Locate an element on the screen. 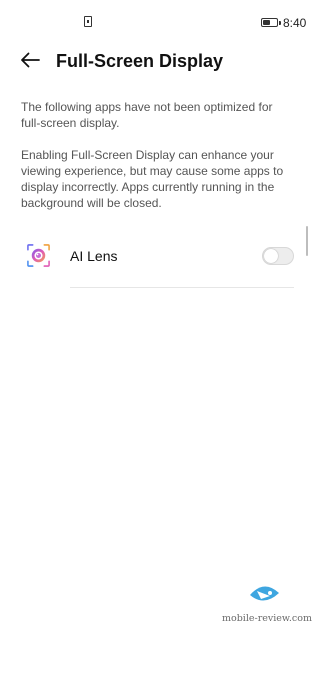  status-time: 8:40 is located at coordinates (295, 23).